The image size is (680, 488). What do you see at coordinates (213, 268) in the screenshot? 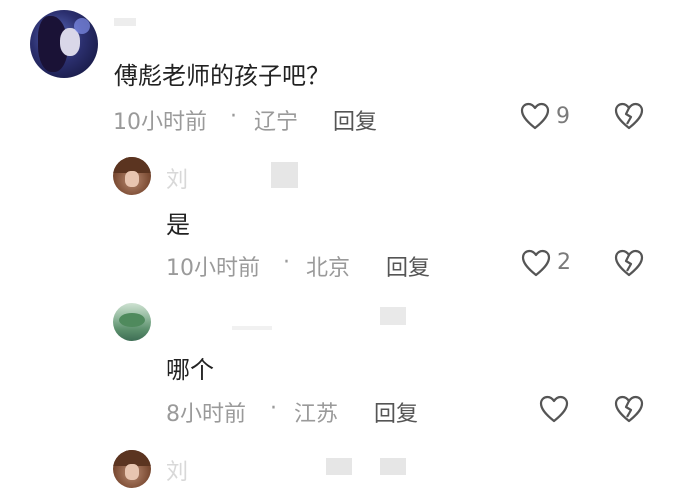
I see `reply-time: 10小时前` at bounding box center [213, 268].